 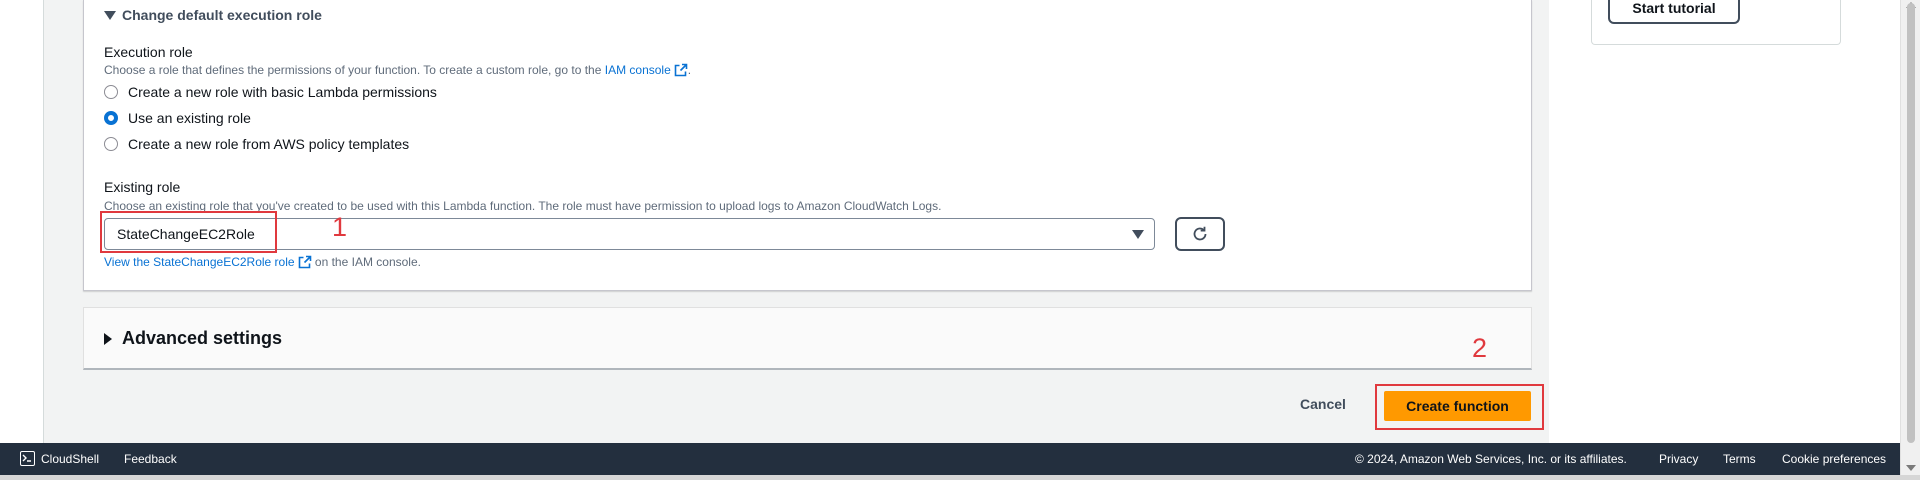 What do you see at coordinates (199, 262) in the screenshot?
I see `view-role-link: View the StateChangeEC2Role role` at bounding box center [199, 262].